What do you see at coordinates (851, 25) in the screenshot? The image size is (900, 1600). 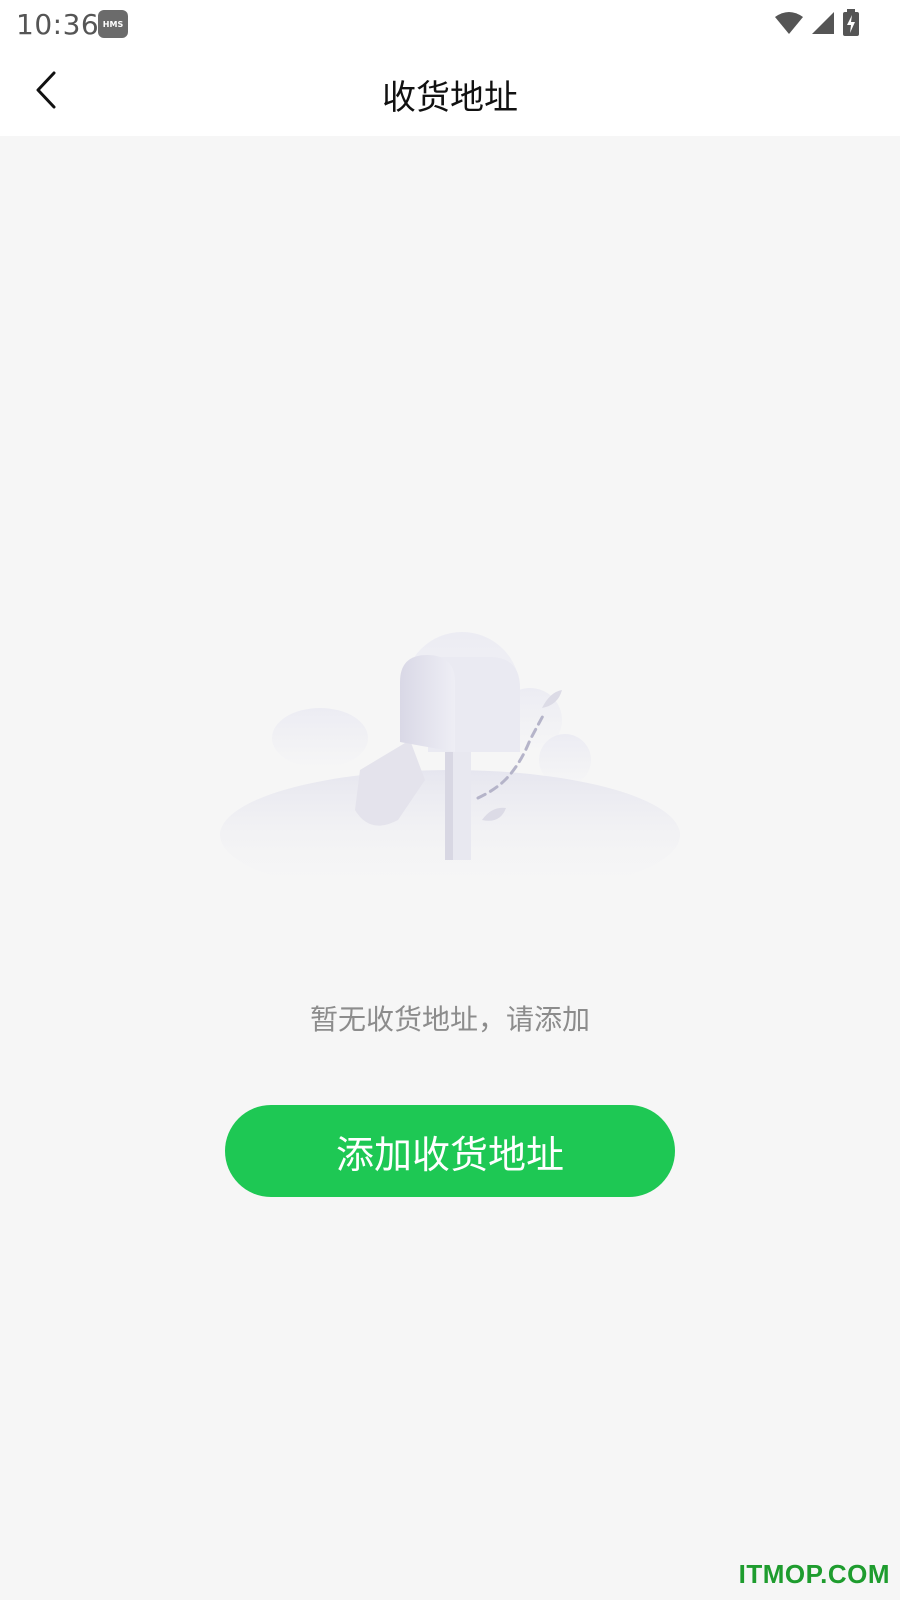 I see `battery-charging-icon` at bounding box center [851, 25].